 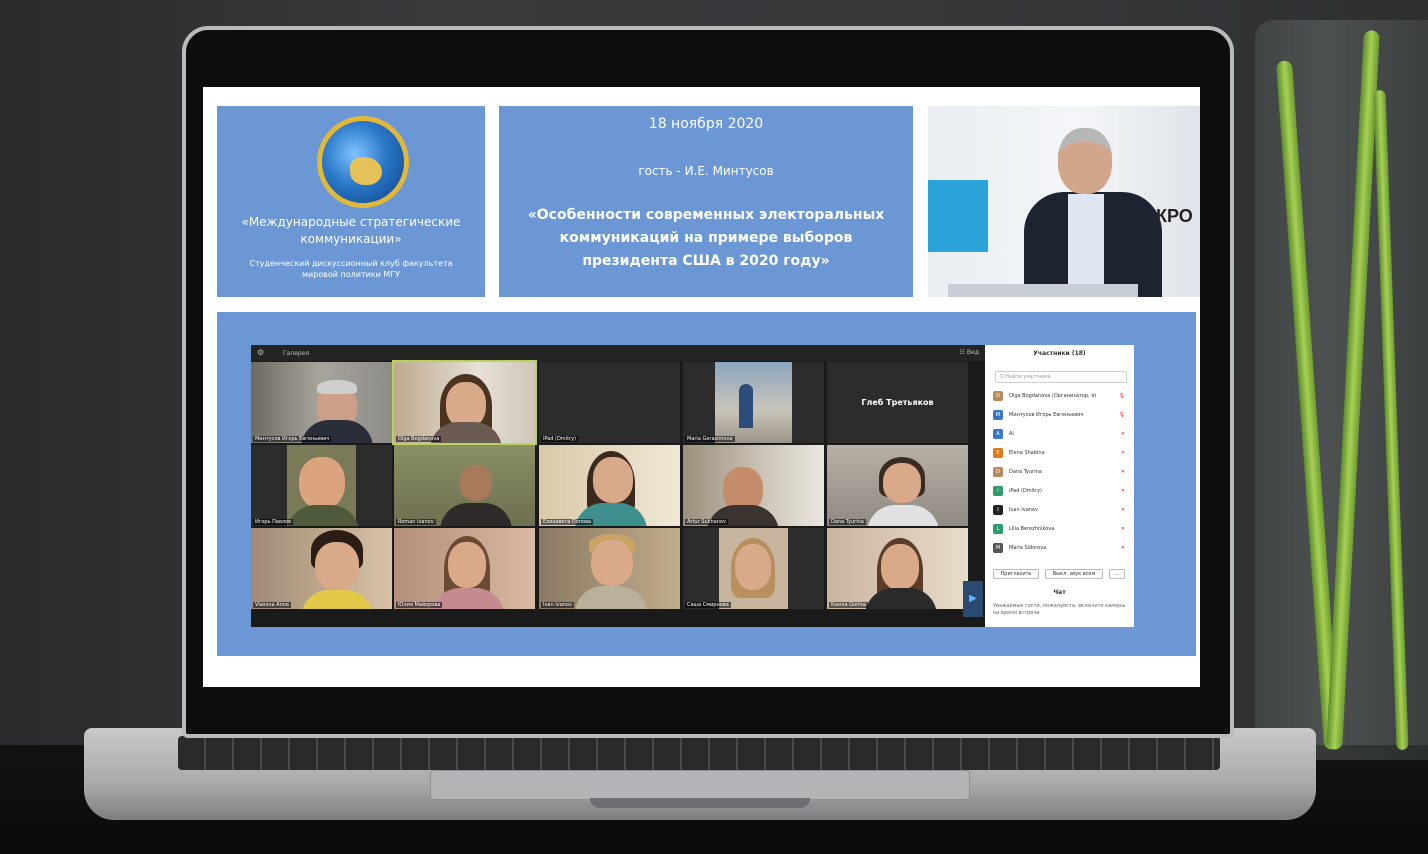 I want to click on laptop-trackpad, so click(x=700, y=785).